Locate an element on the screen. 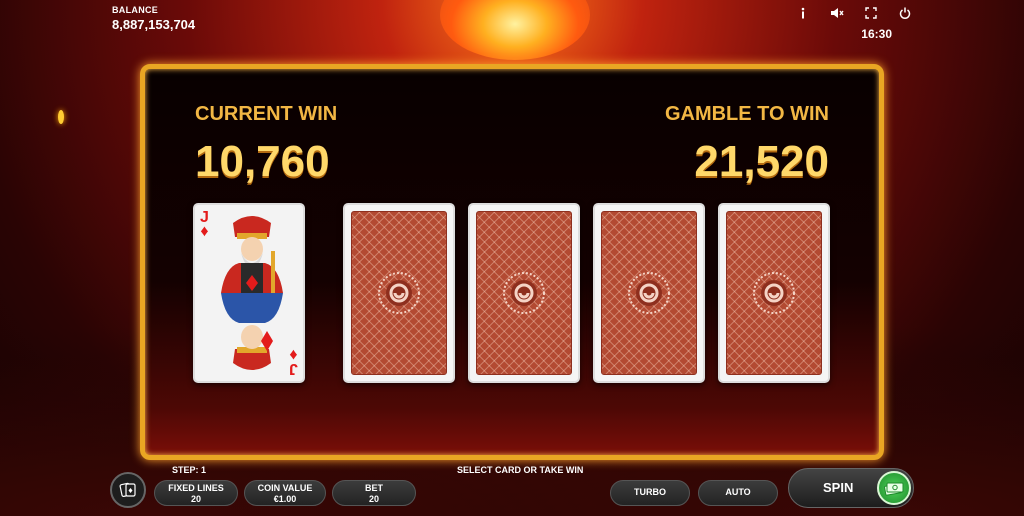 Image resolution: width=1024 pixels, height=516 pixels. balance-display: BALANCE 8,887,153,704 is located at coordinates (153, 18).